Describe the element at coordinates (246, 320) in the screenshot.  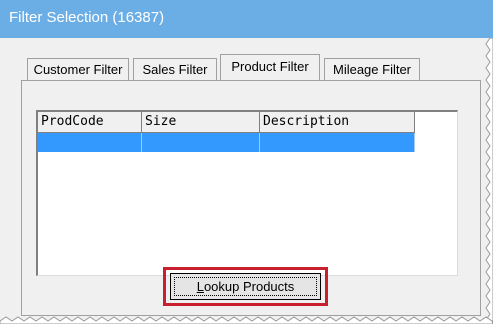
I see `torn-edge-bottom` at that location.